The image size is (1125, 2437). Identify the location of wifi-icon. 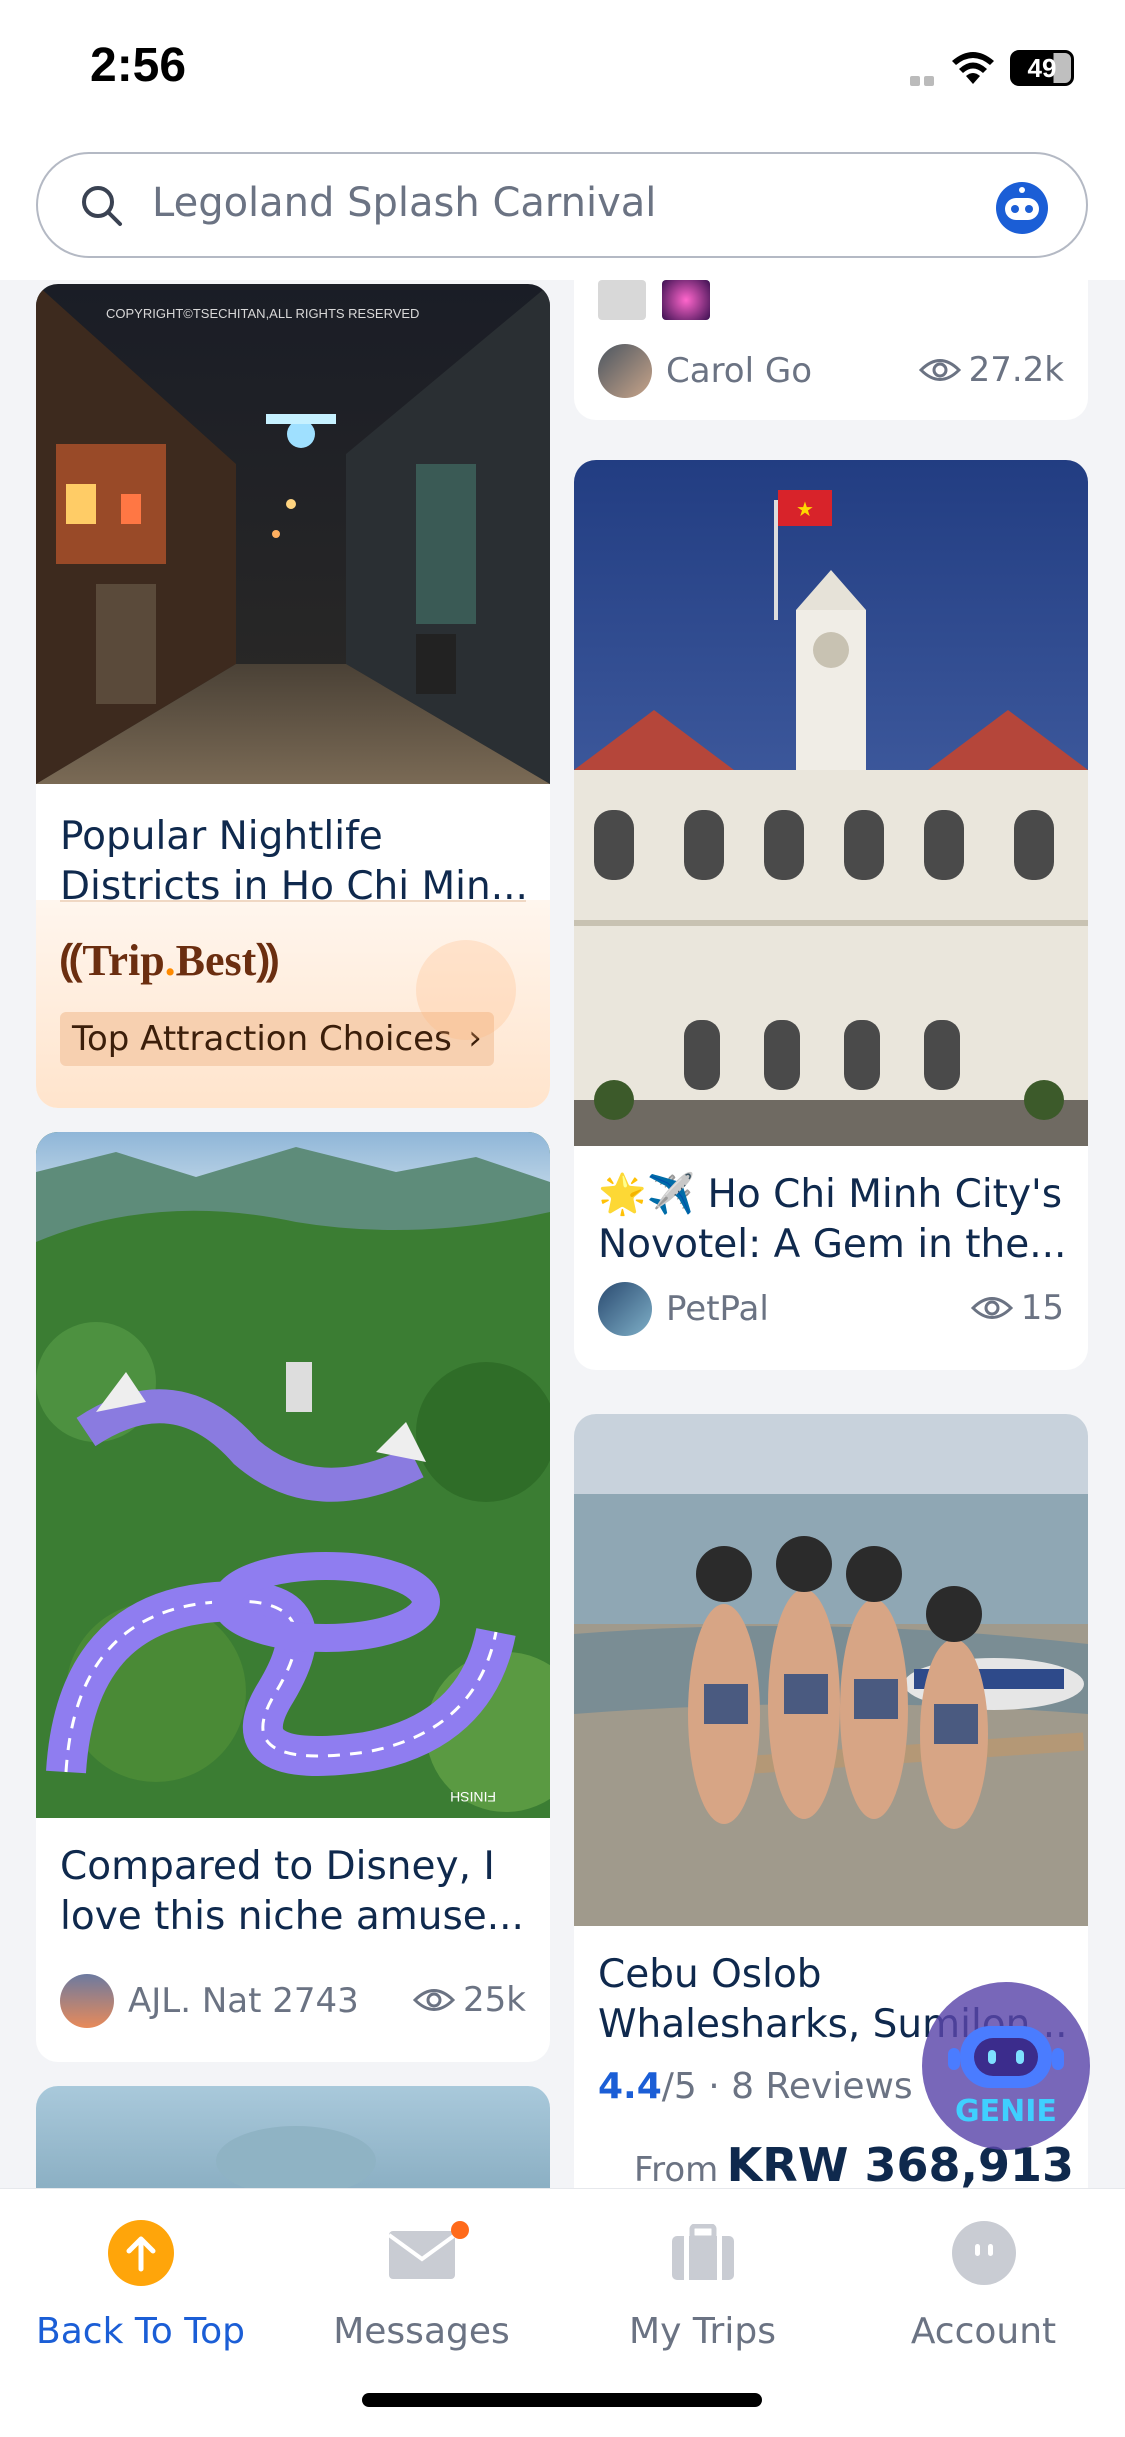
(973, 68).